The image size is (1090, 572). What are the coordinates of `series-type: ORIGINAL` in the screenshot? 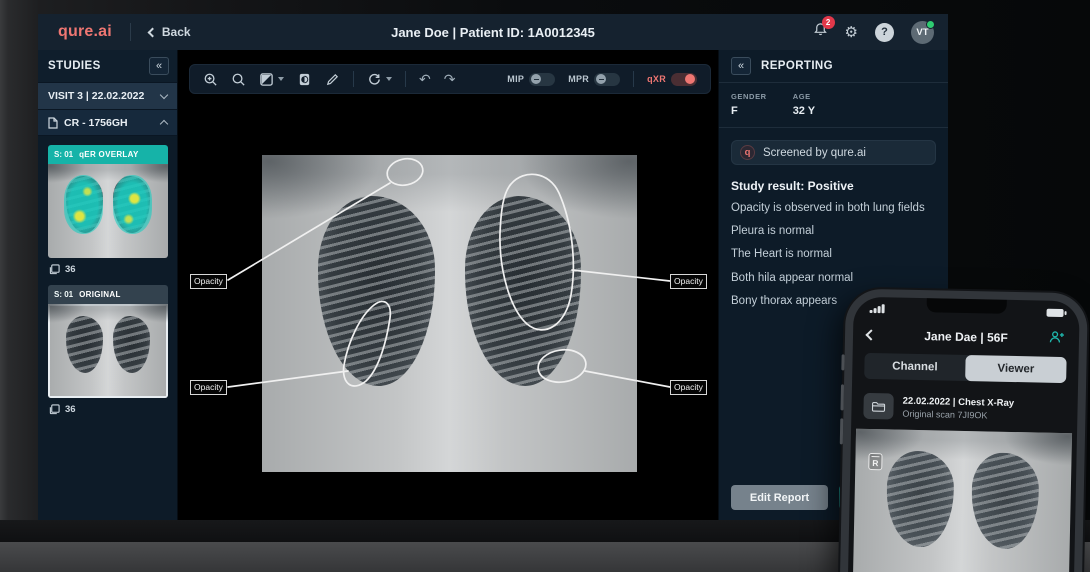 It's located at (100, 294).